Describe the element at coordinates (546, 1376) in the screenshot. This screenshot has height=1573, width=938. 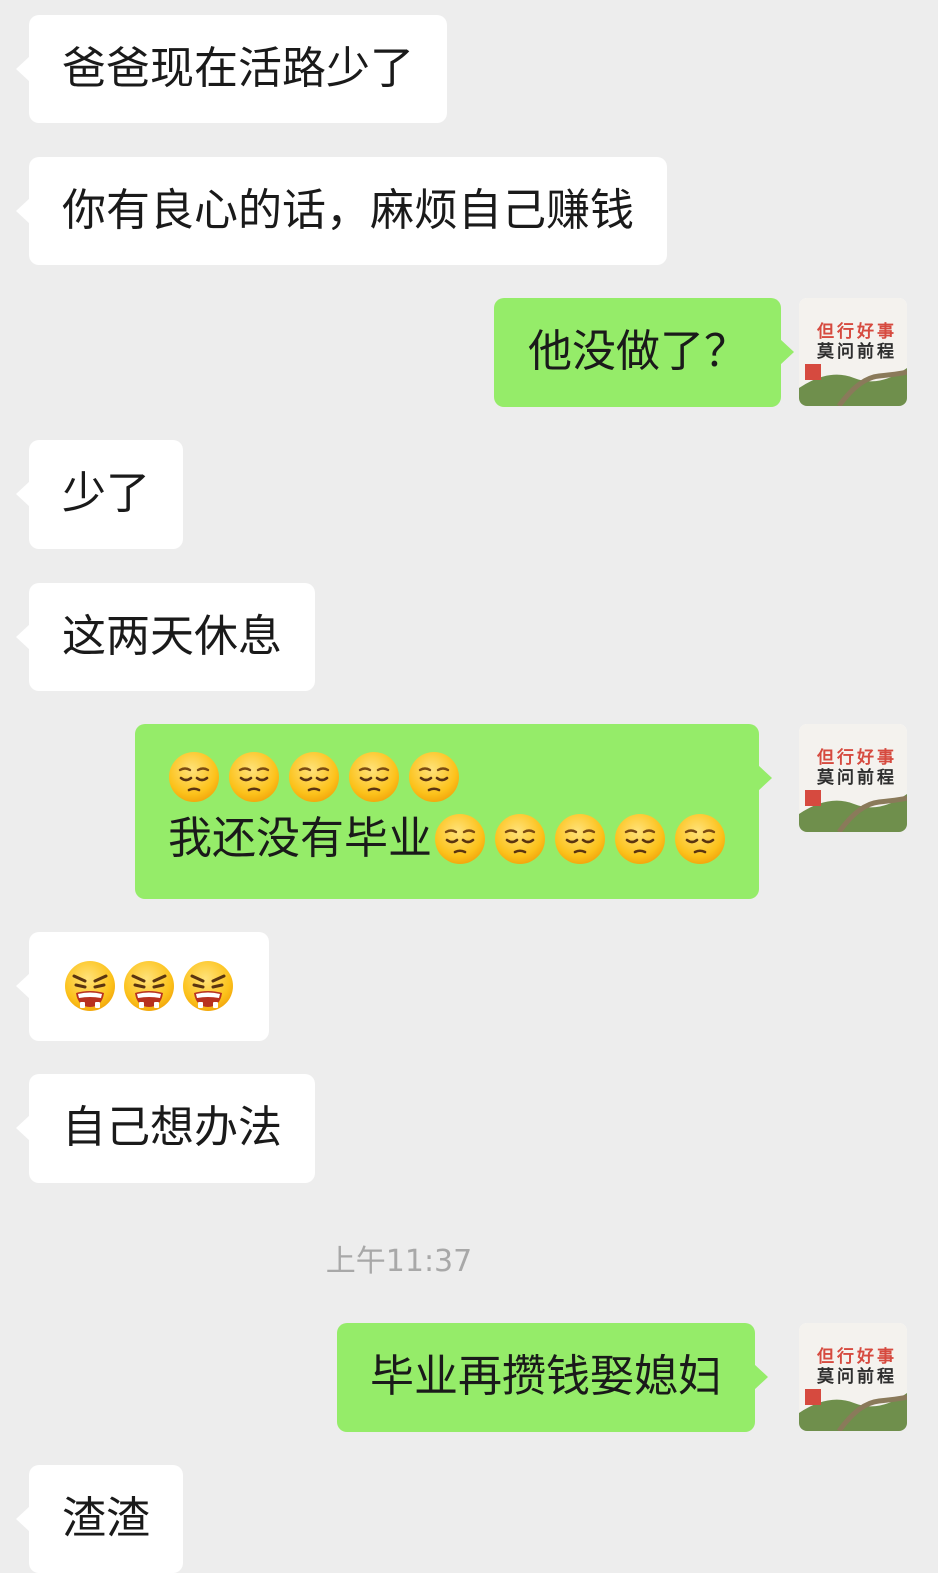
I see `message-text: 毕业再攒钱娶媳妇` at that location.